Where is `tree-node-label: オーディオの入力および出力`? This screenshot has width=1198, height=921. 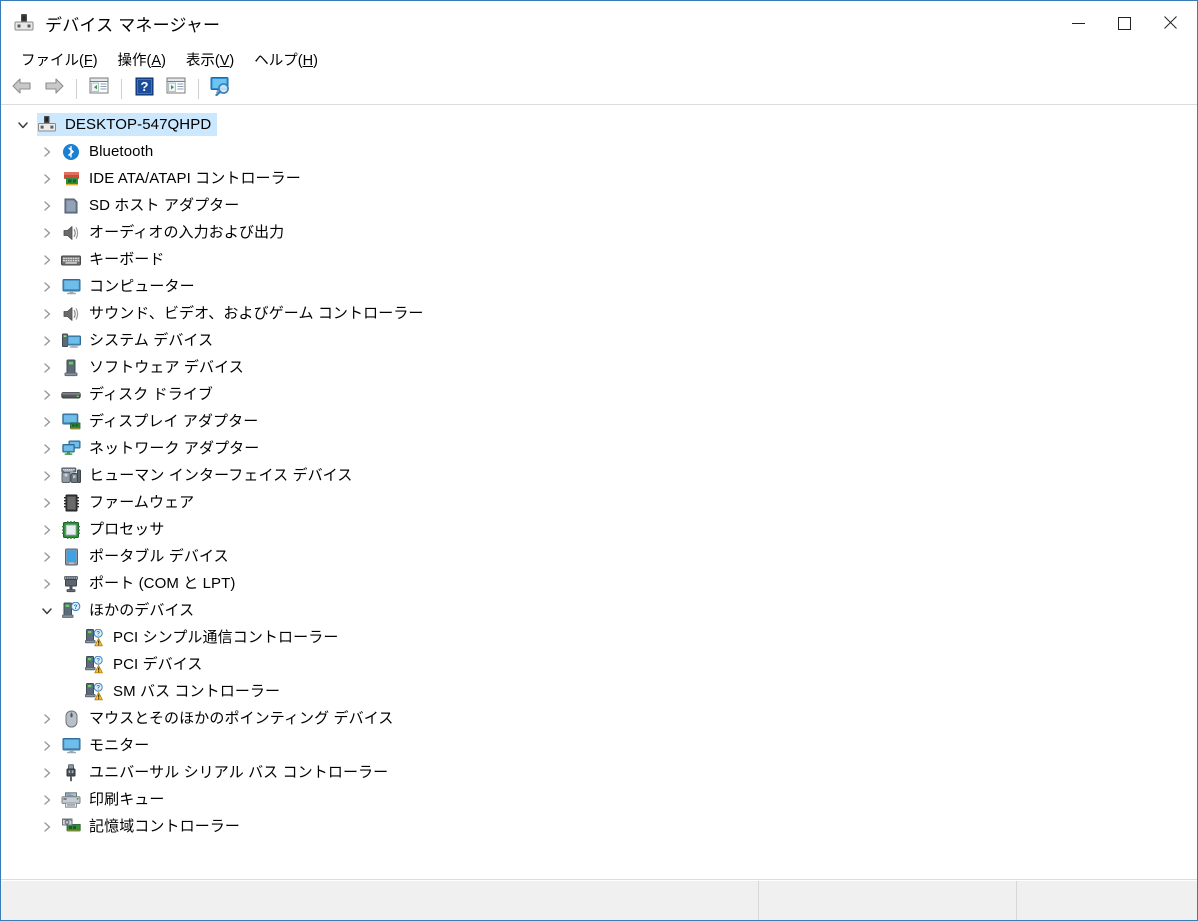 tree-node-label: オーディオの入力および出力 is located at coordinates (187, 232).